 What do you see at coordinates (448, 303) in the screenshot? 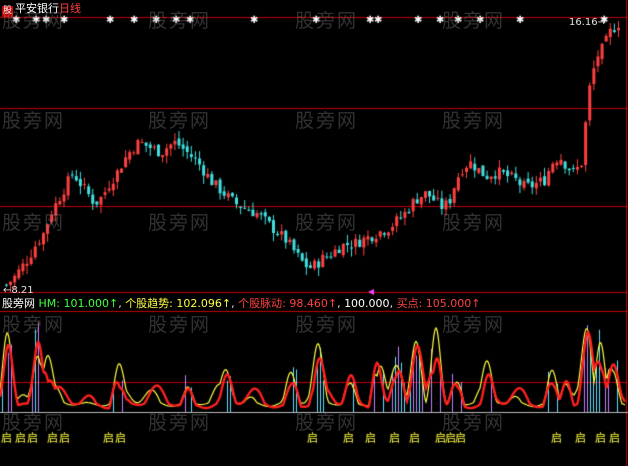
I see `buy-value: 105.000` at bounding box center [448, 303].